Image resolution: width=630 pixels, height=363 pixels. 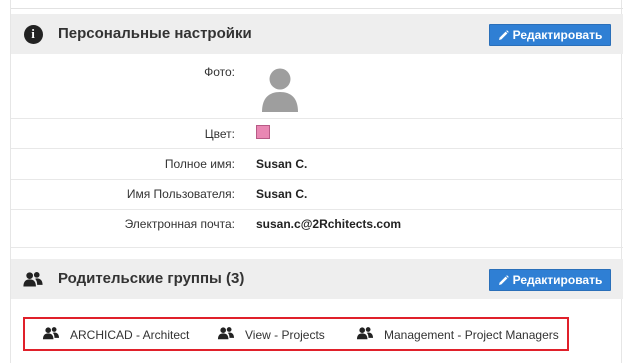 I want to click on row-divider, so click(x=317, y=247).